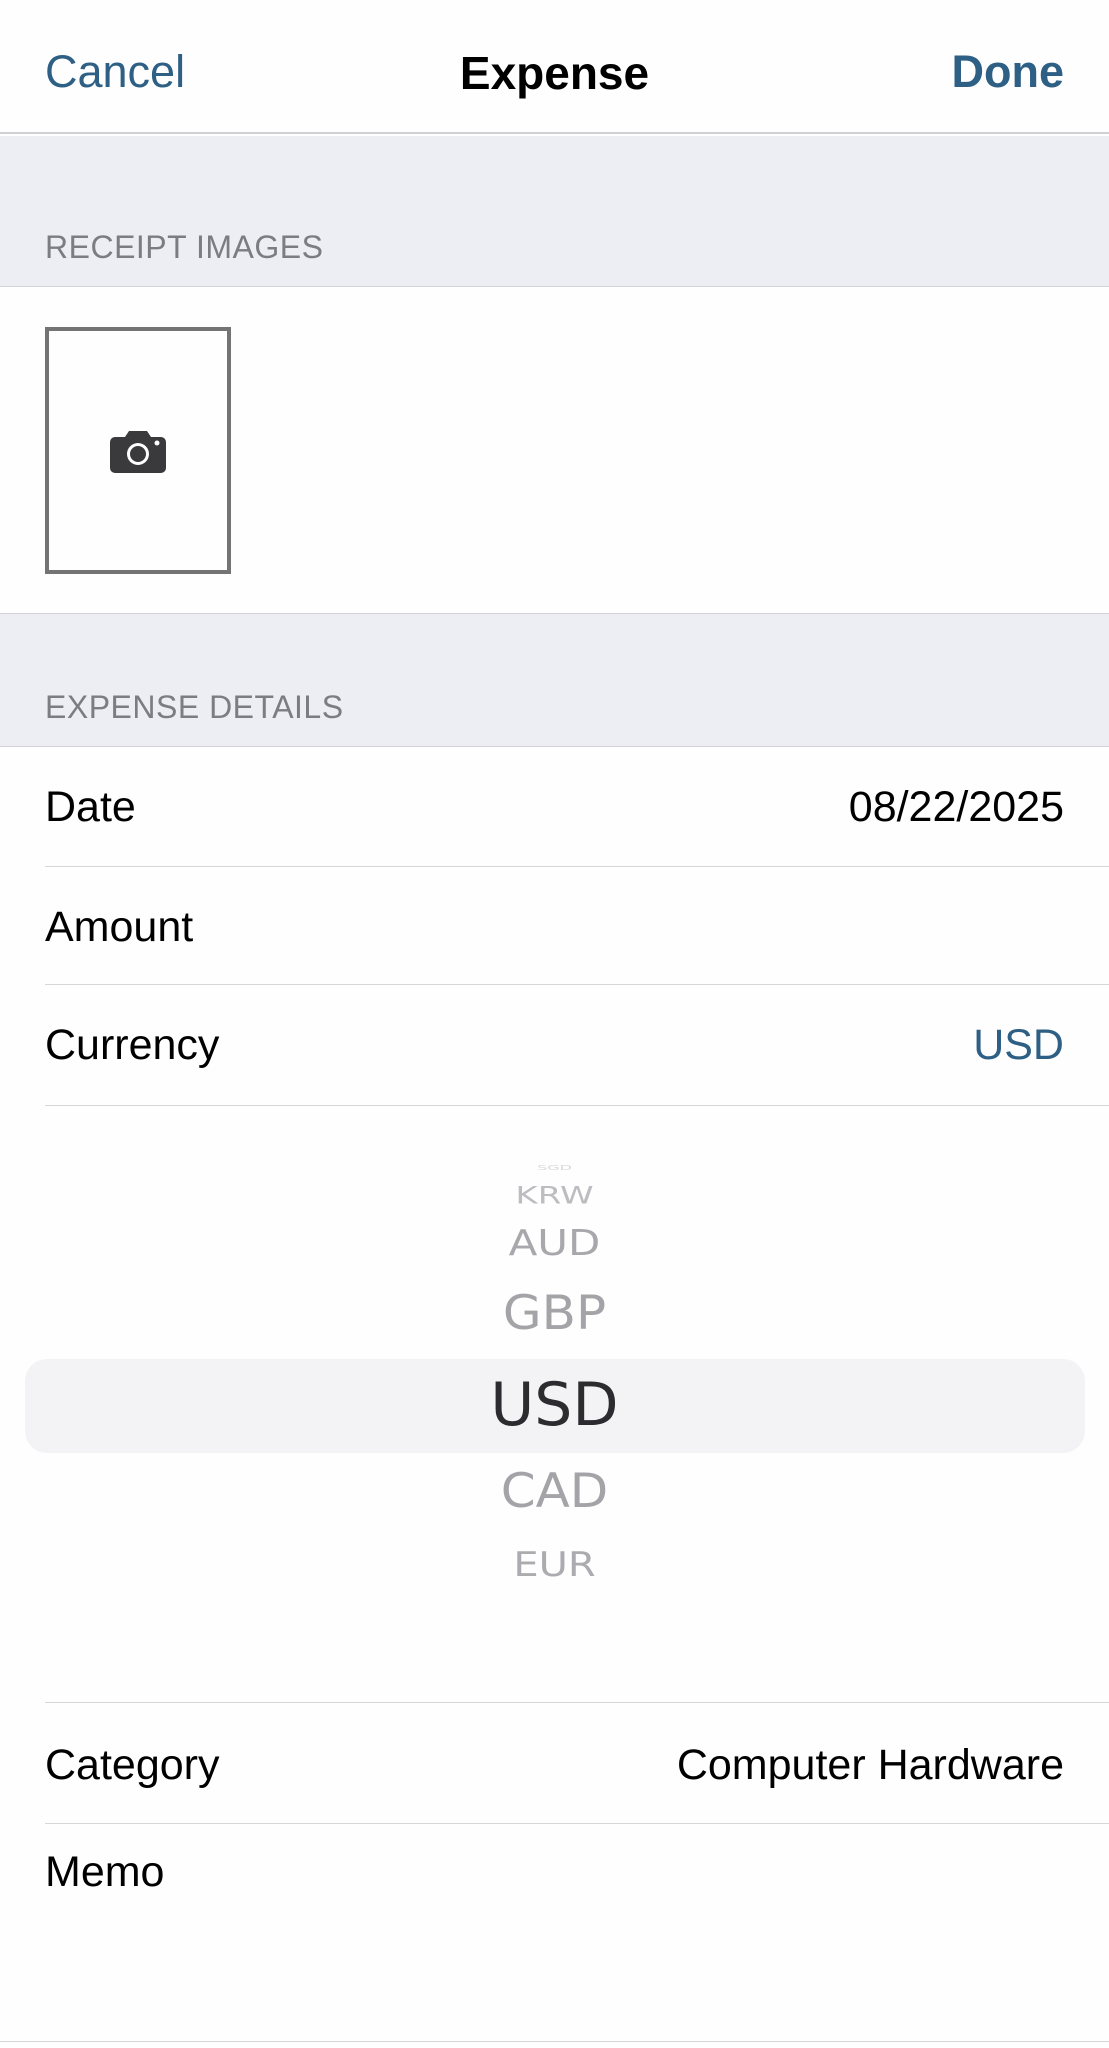 This screenshot has width=1109, height=2048. Describe the element at coordinates (554, 926) in the screenshot. I see `amount-row: Amount` at that location.